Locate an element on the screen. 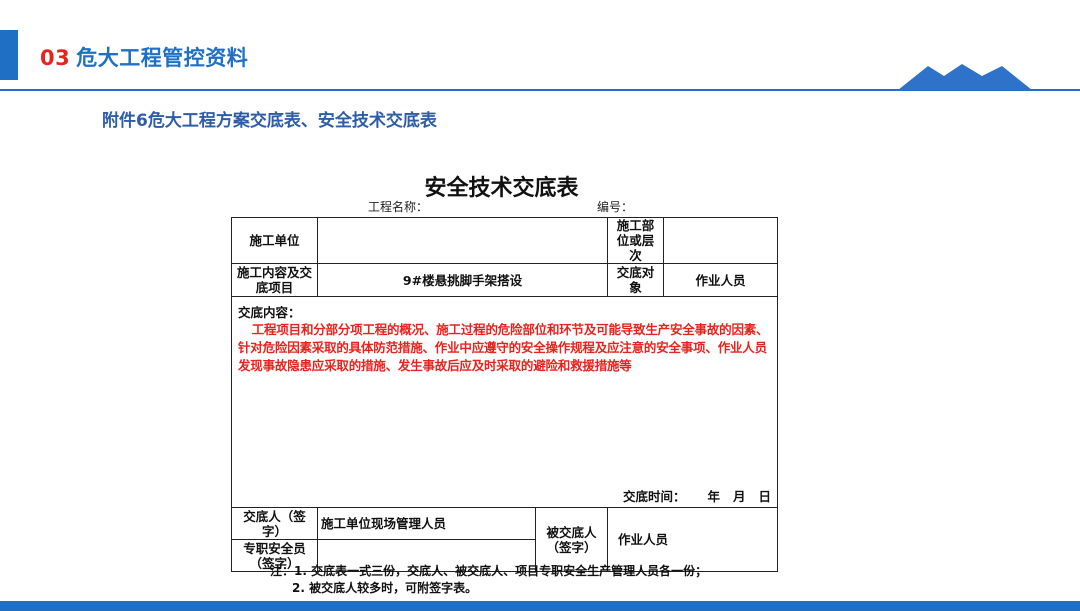  content-item-label: 施工内容及交底项目 is located at coordinates (274, 280).